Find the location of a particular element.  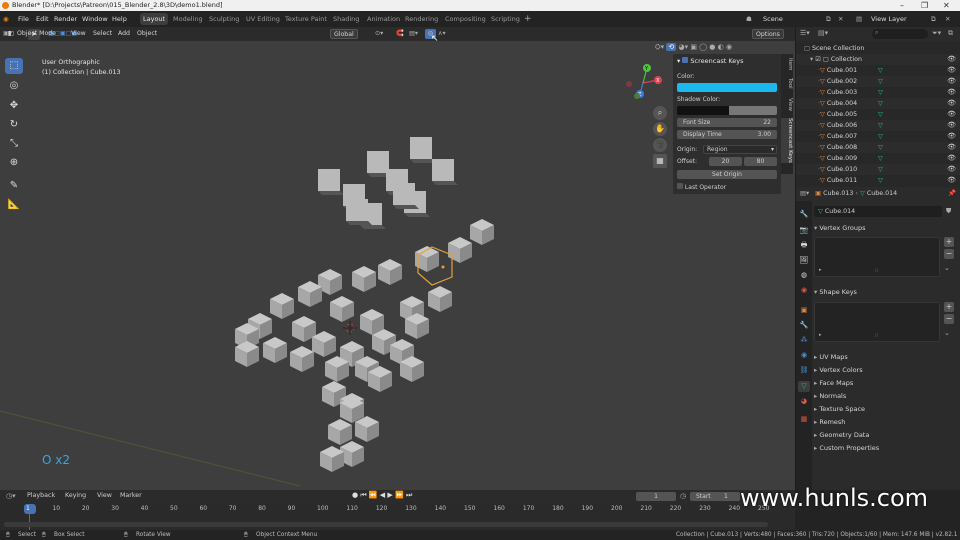

mesh-data-tab-icon: ▽ is located at coordinates (804, 386).